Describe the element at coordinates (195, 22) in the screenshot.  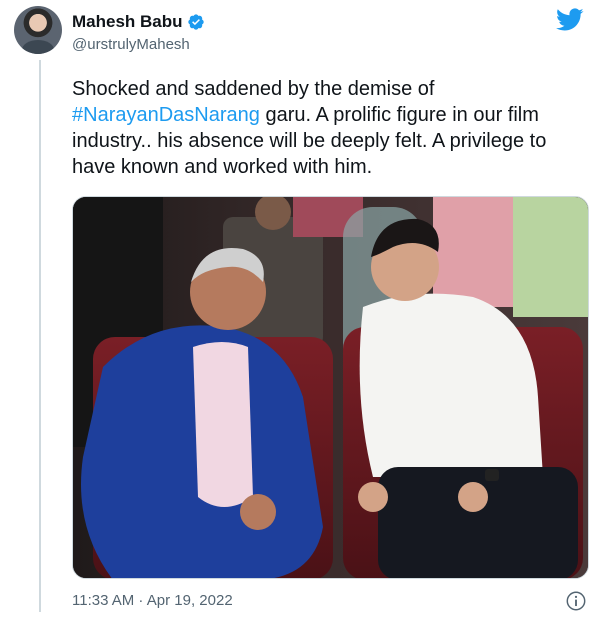
I see `verified-badge-icon` at that location.